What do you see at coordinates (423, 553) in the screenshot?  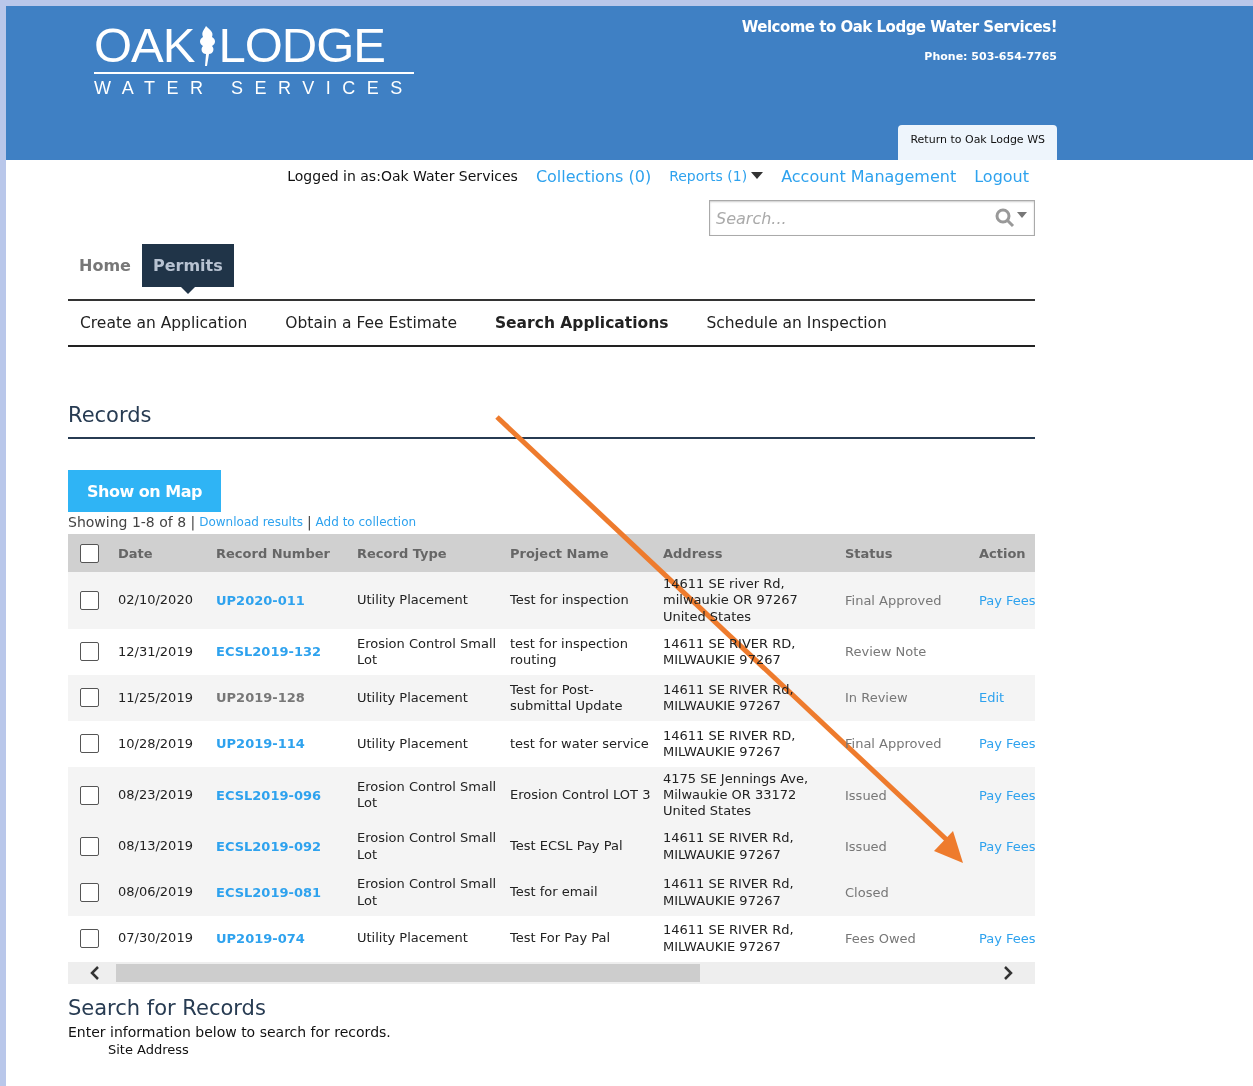 I see `column-header: Record Type` at bounding box center [423, 553].